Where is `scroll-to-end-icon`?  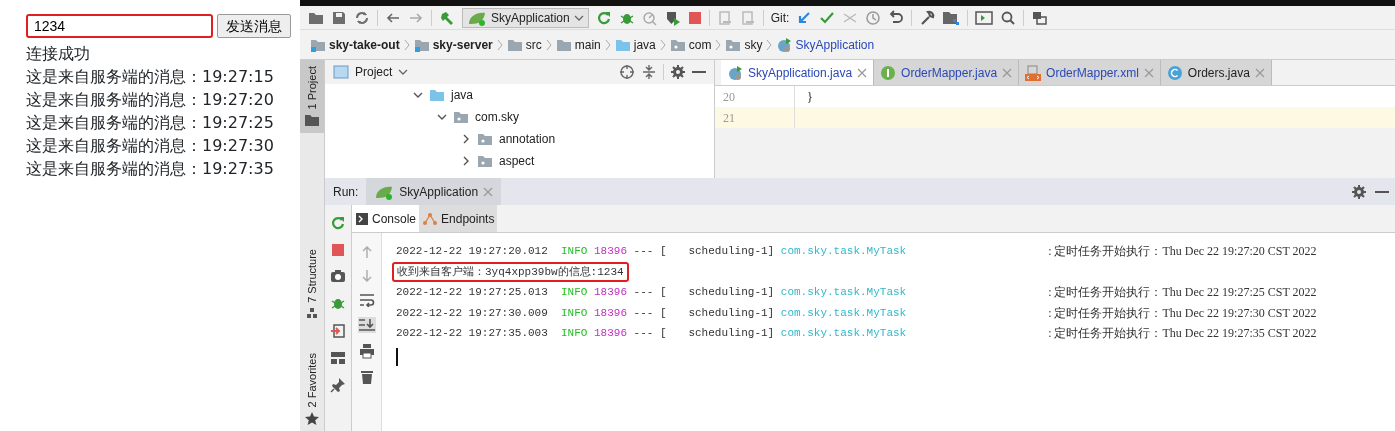
scroll-to-end-icon is located at coordinates (366, 325).